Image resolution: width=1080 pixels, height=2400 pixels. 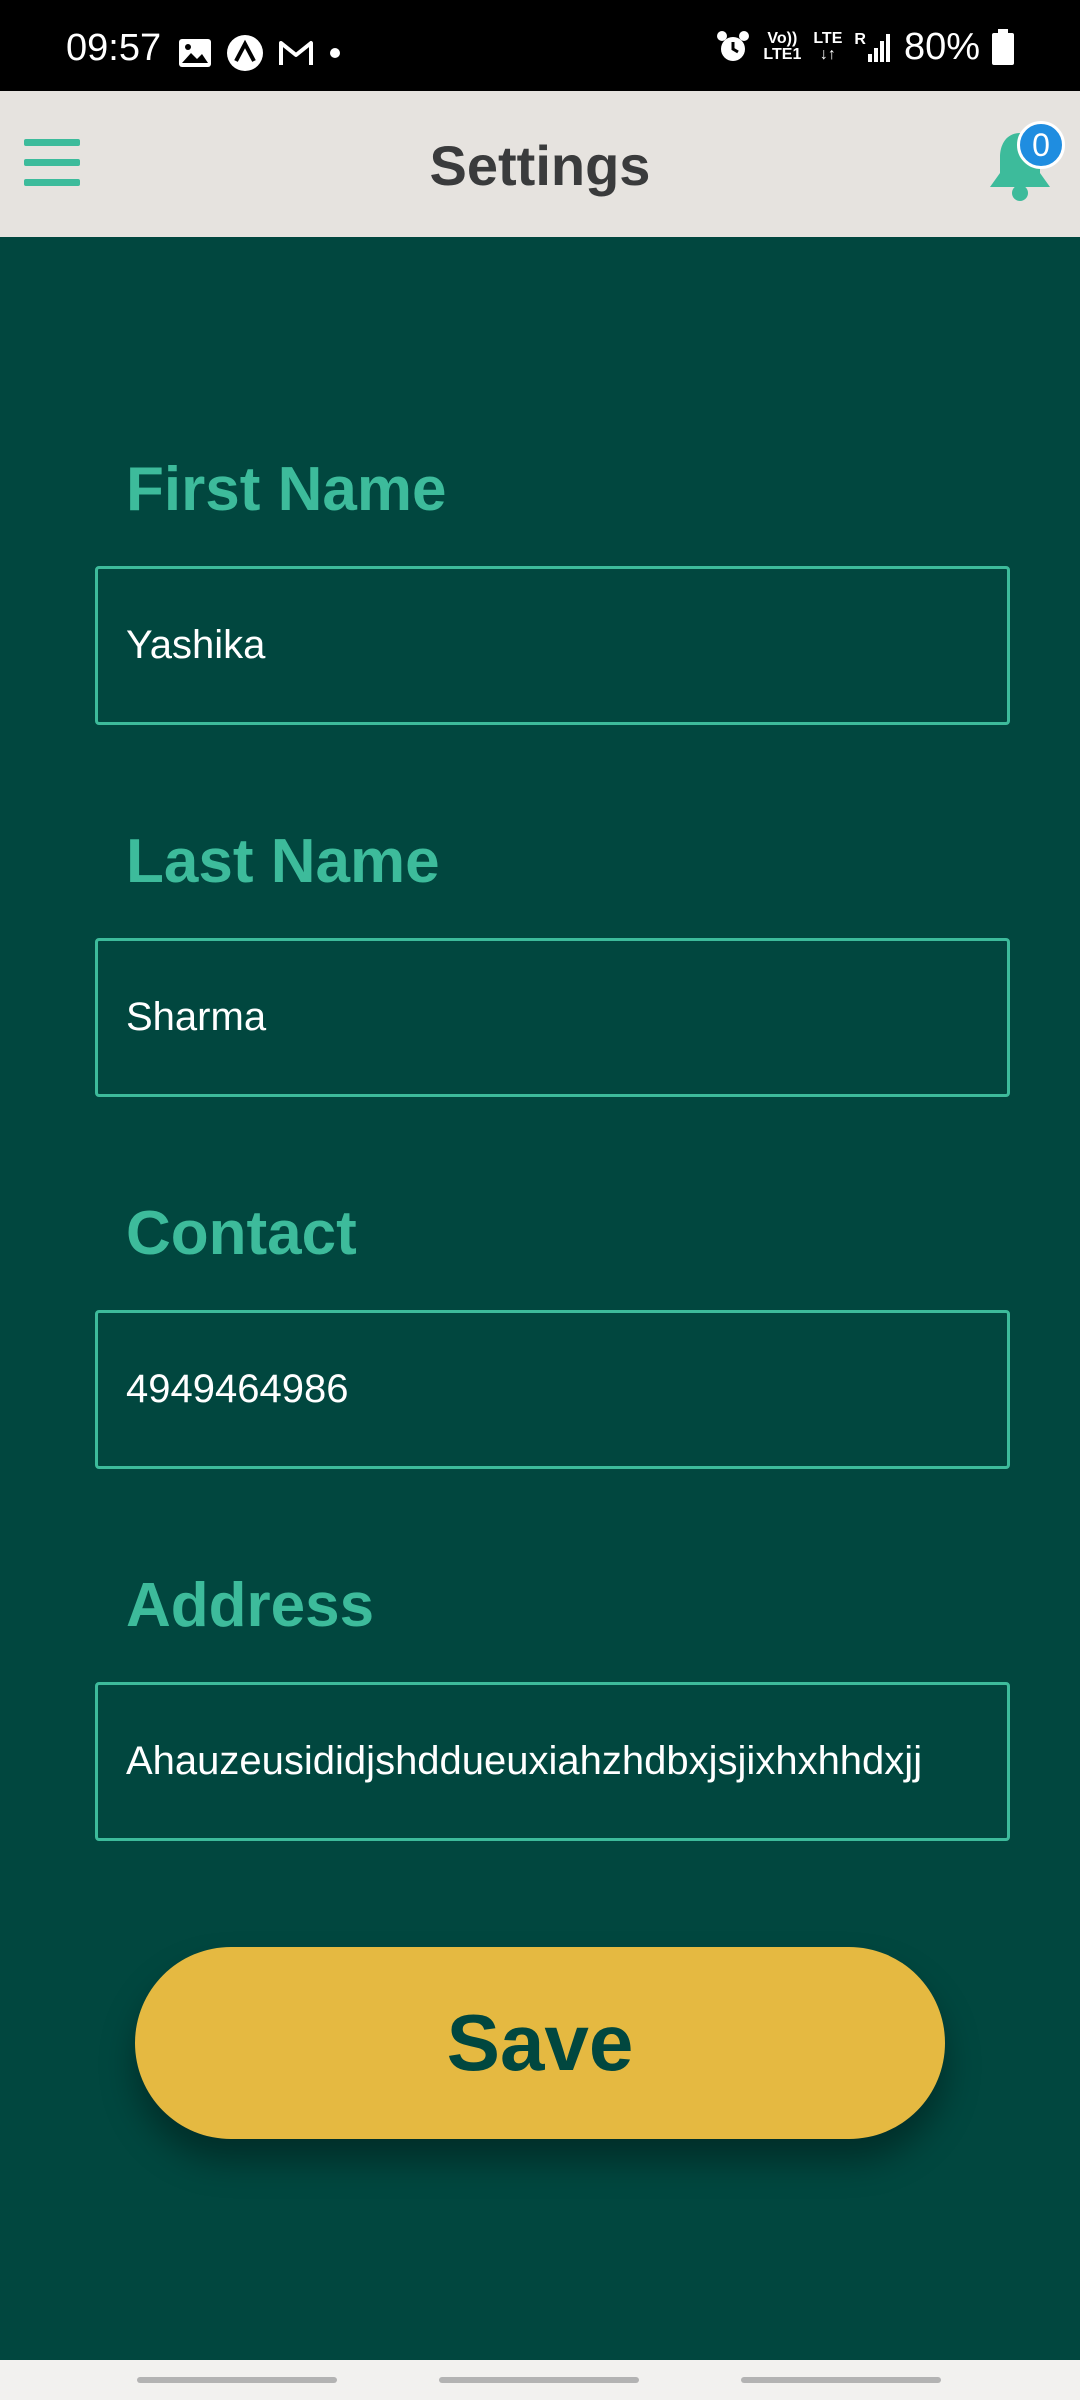 I want to click on first-name-input, so click(x=552, y=645).